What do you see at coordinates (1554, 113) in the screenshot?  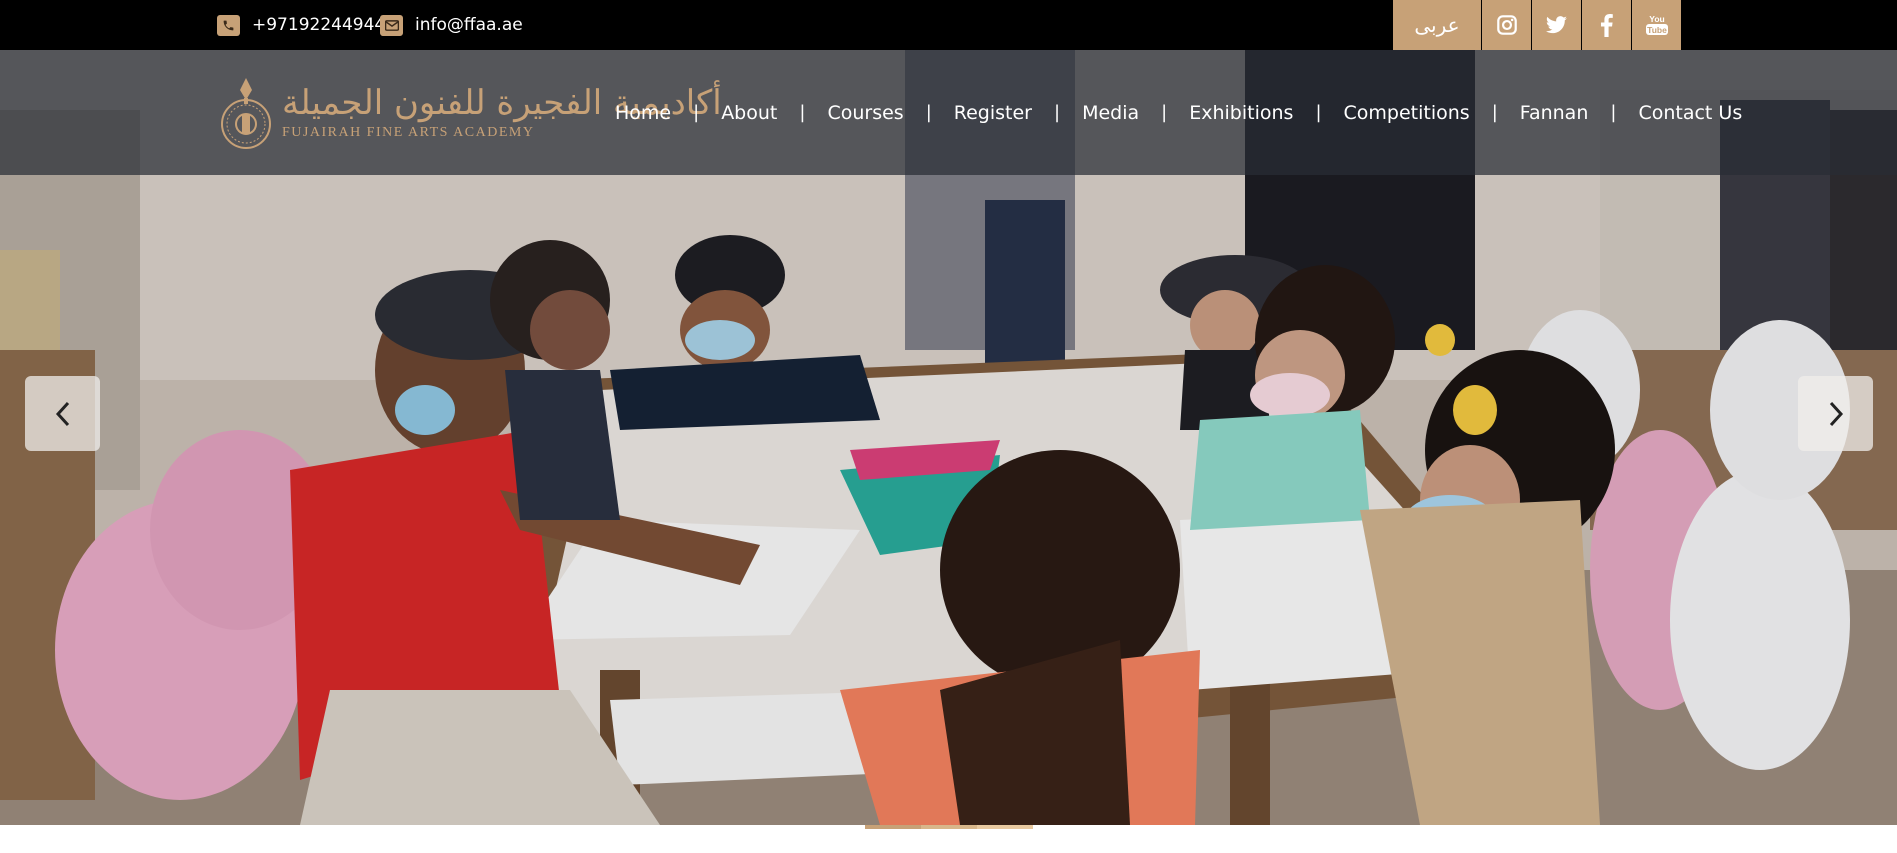 I see `nav-fannan: Fannan` at bounding box center [1554, 113].